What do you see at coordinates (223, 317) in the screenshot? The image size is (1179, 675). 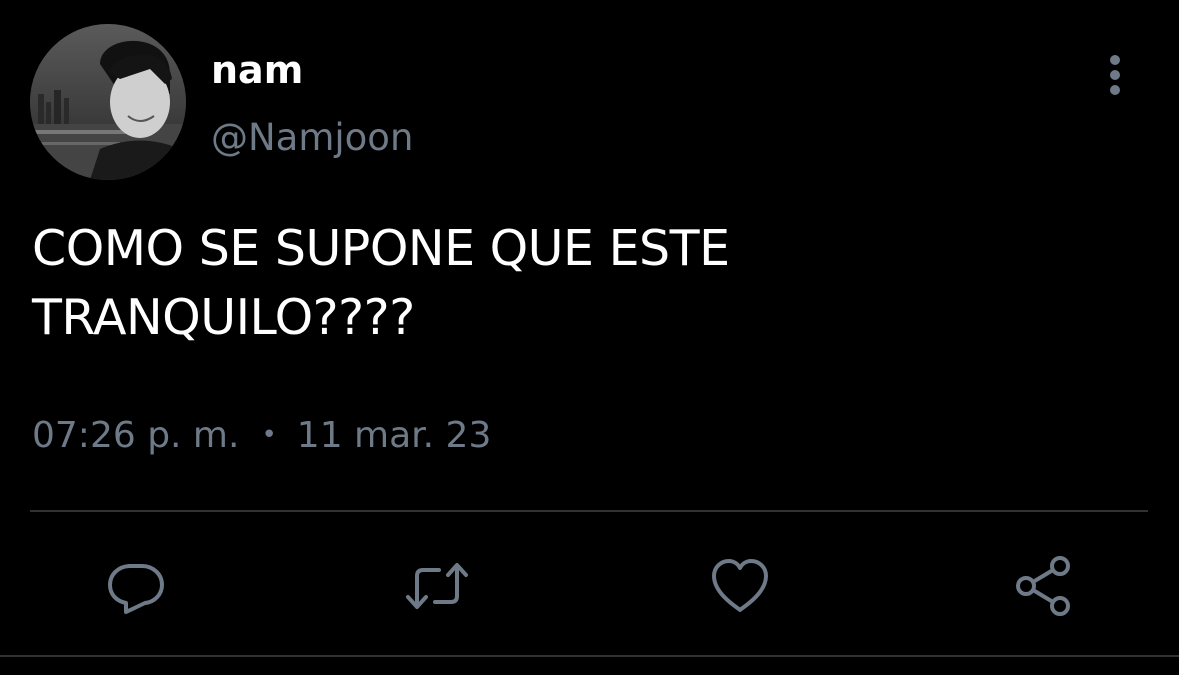 I see `tweet-text-line: TRANQUILO????` at bounding box center [223, 317].